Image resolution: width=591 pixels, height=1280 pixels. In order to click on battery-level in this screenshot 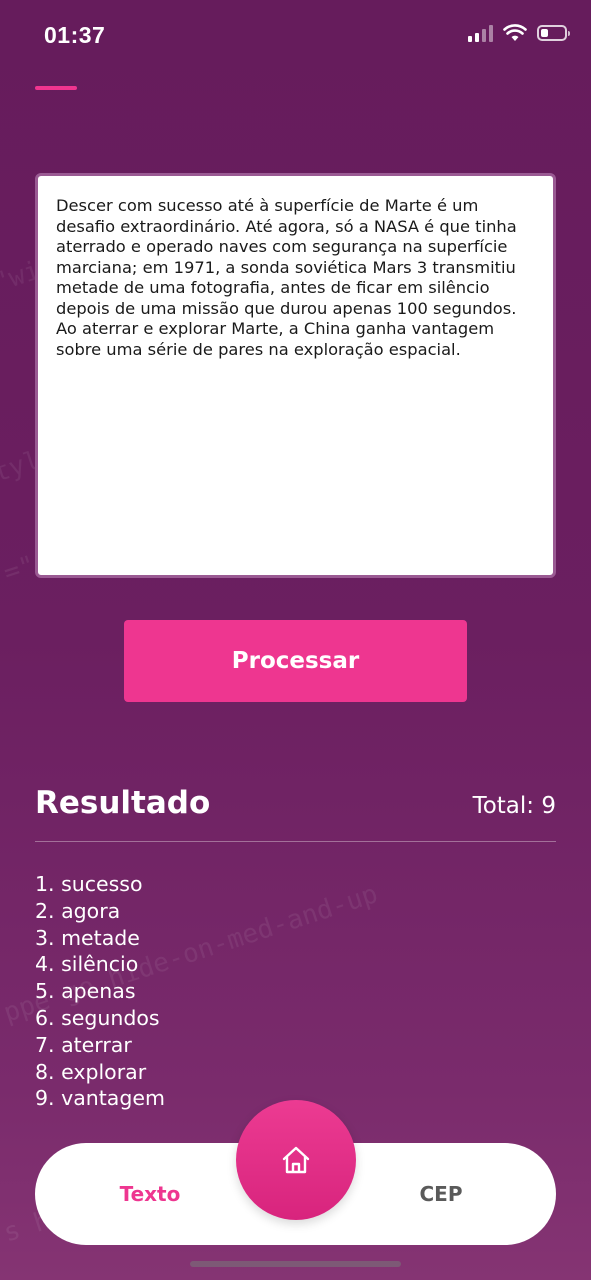, I will do `click(544, 33)`.